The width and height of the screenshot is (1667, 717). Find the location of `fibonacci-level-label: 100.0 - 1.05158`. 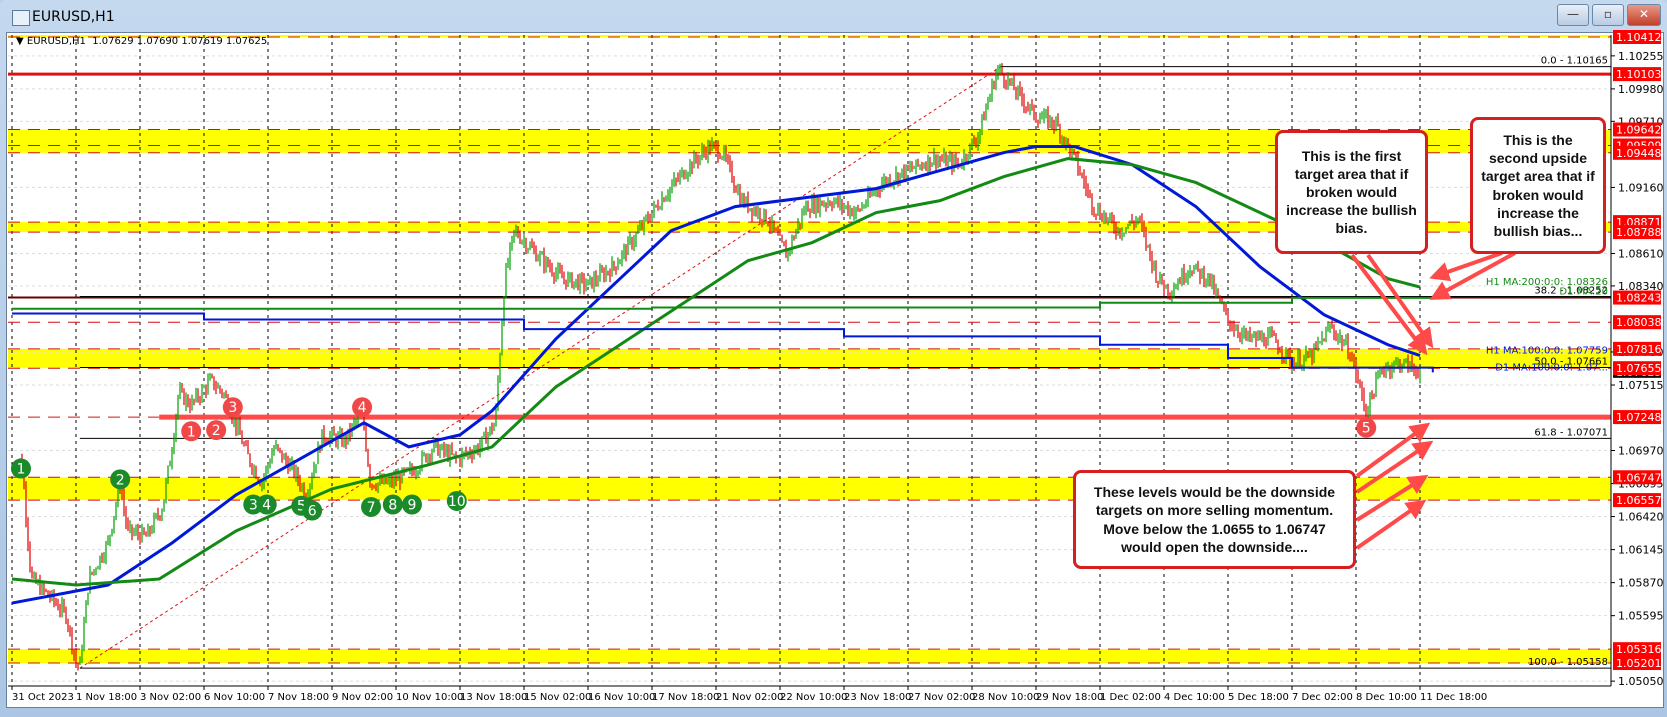

fibonacci-level-label: 100.0 - 1.05158 is located at coordinates (1568, 662).